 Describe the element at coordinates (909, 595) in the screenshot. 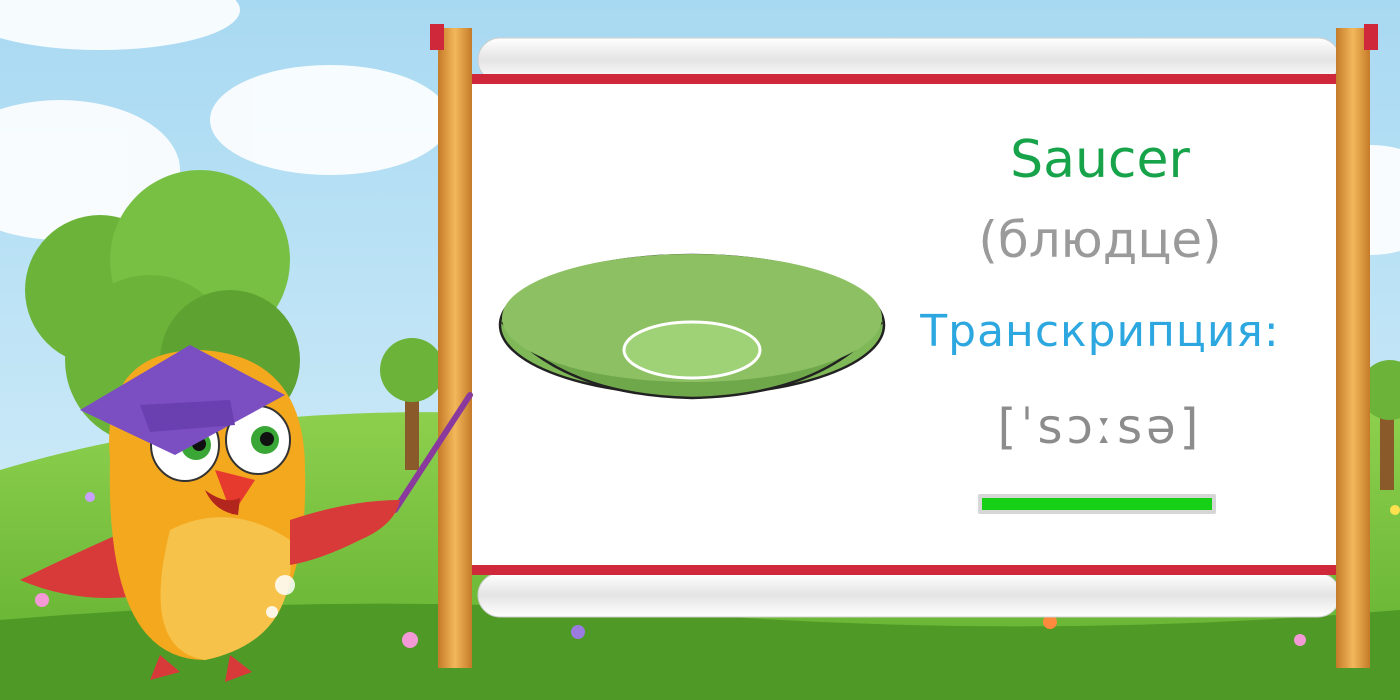

I see `bottom-scroll` at that location.